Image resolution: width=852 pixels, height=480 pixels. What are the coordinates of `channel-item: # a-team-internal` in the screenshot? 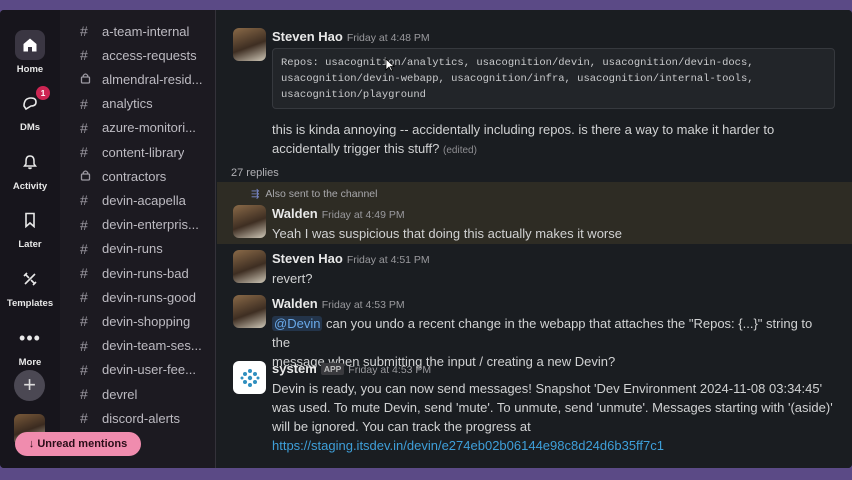 It's located at (137, 31).